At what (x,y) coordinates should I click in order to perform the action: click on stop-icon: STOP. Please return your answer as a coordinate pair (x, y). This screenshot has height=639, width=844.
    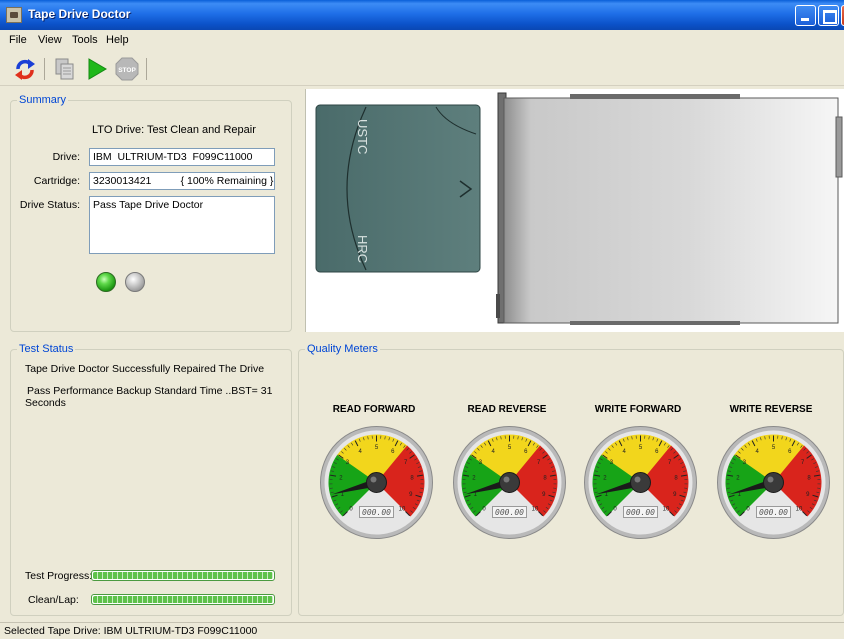
    Looking at the image, I should click on (127, 69).